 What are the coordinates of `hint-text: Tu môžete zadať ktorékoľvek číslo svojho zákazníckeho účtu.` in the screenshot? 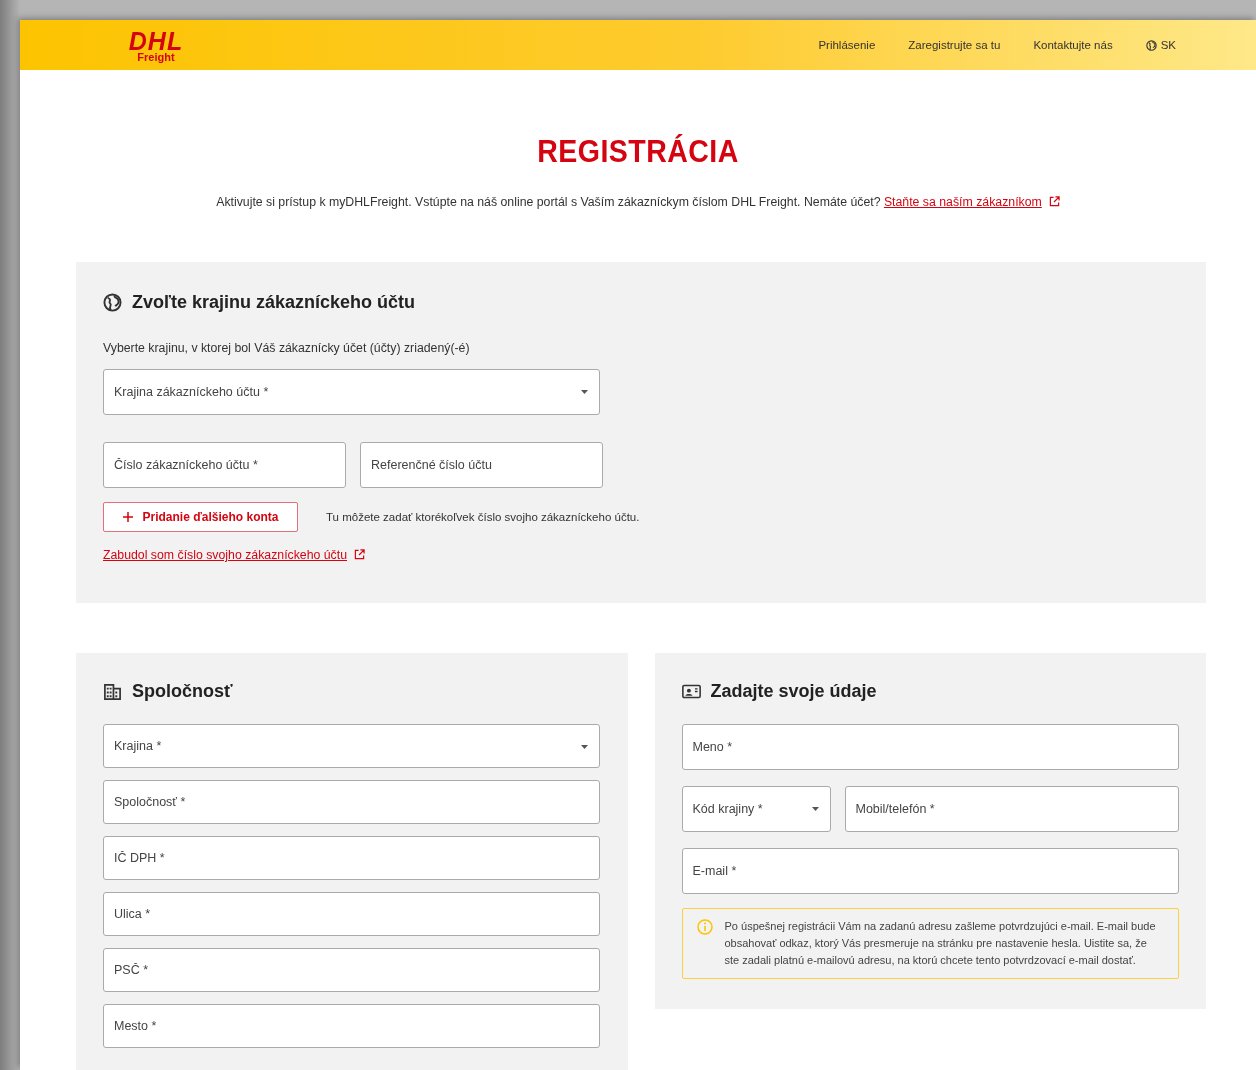 It's located at (483, 517).